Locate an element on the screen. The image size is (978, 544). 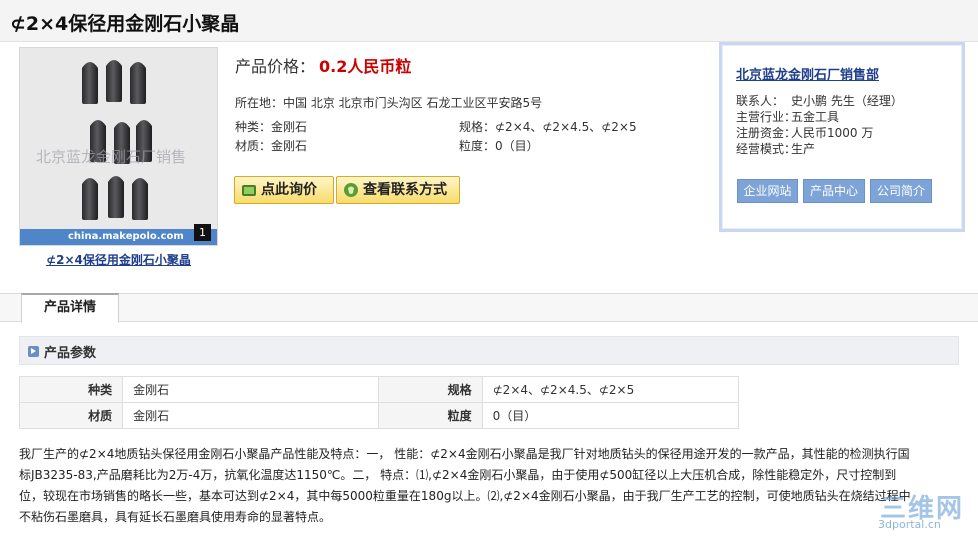
table-row: 材质 金刚石 粒度 0（目） is located at coordinates (379, 415).